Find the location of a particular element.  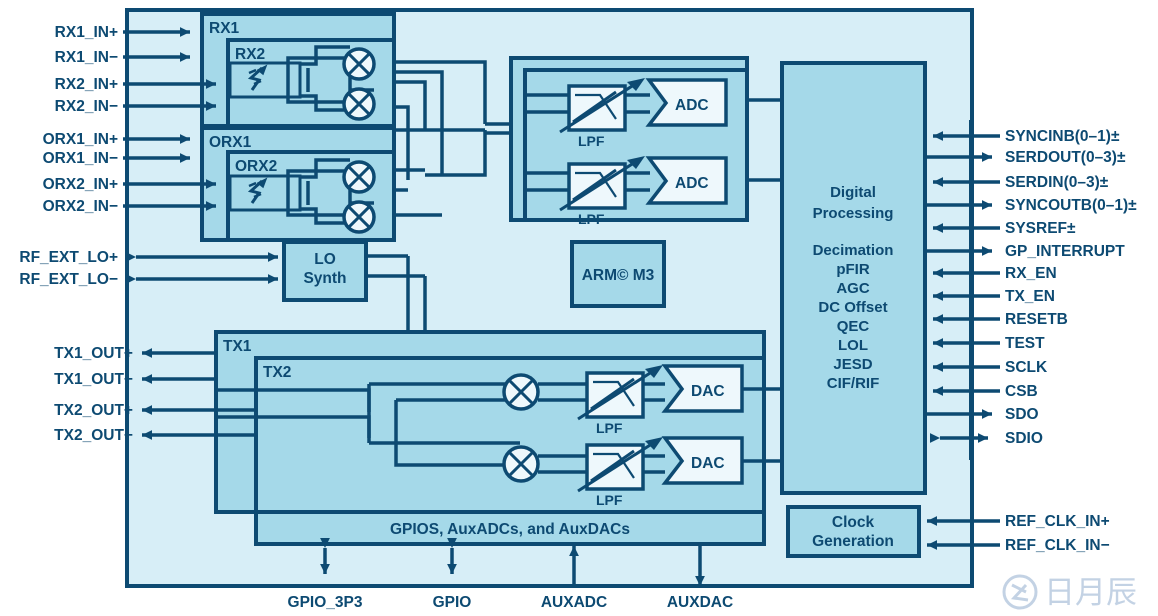

pin-label-syncoutb: SYNCOUTB(0–1)± is located at coordinates (1071, 205).